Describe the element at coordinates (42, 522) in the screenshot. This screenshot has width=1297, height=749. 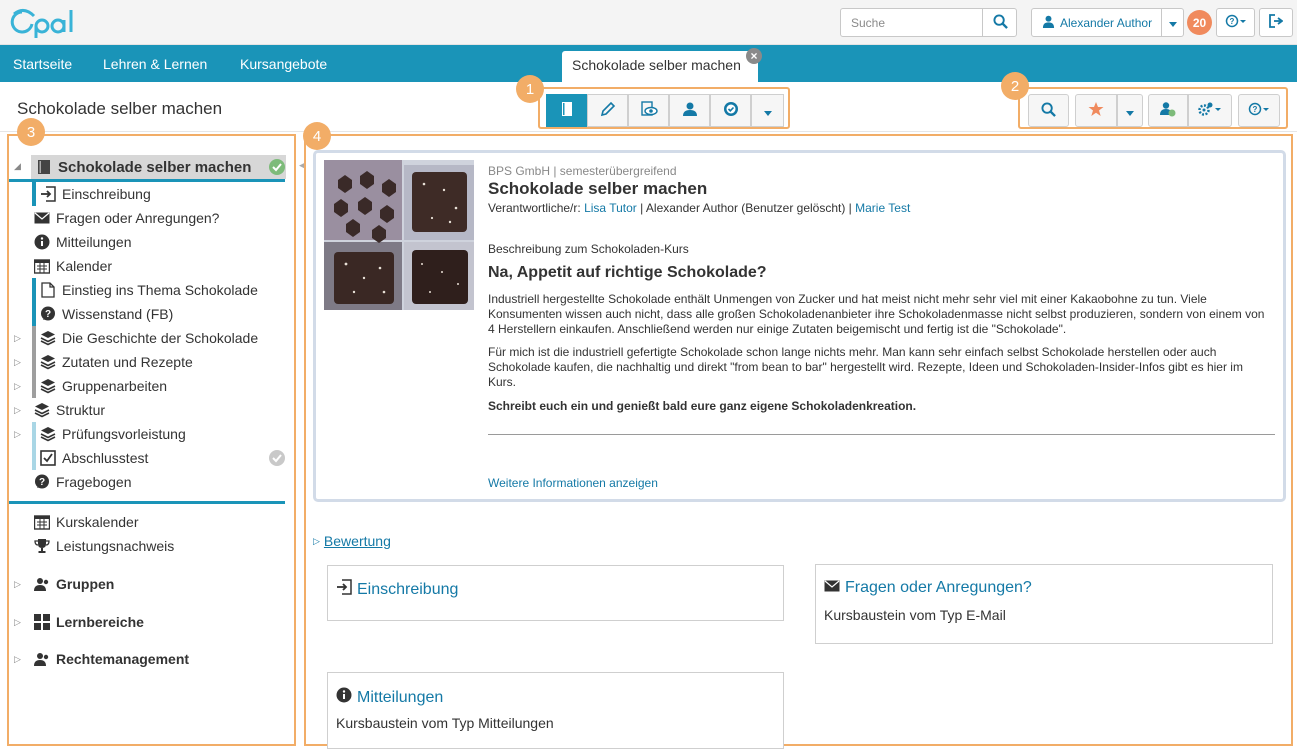
I see `calendar-icon` at that location.